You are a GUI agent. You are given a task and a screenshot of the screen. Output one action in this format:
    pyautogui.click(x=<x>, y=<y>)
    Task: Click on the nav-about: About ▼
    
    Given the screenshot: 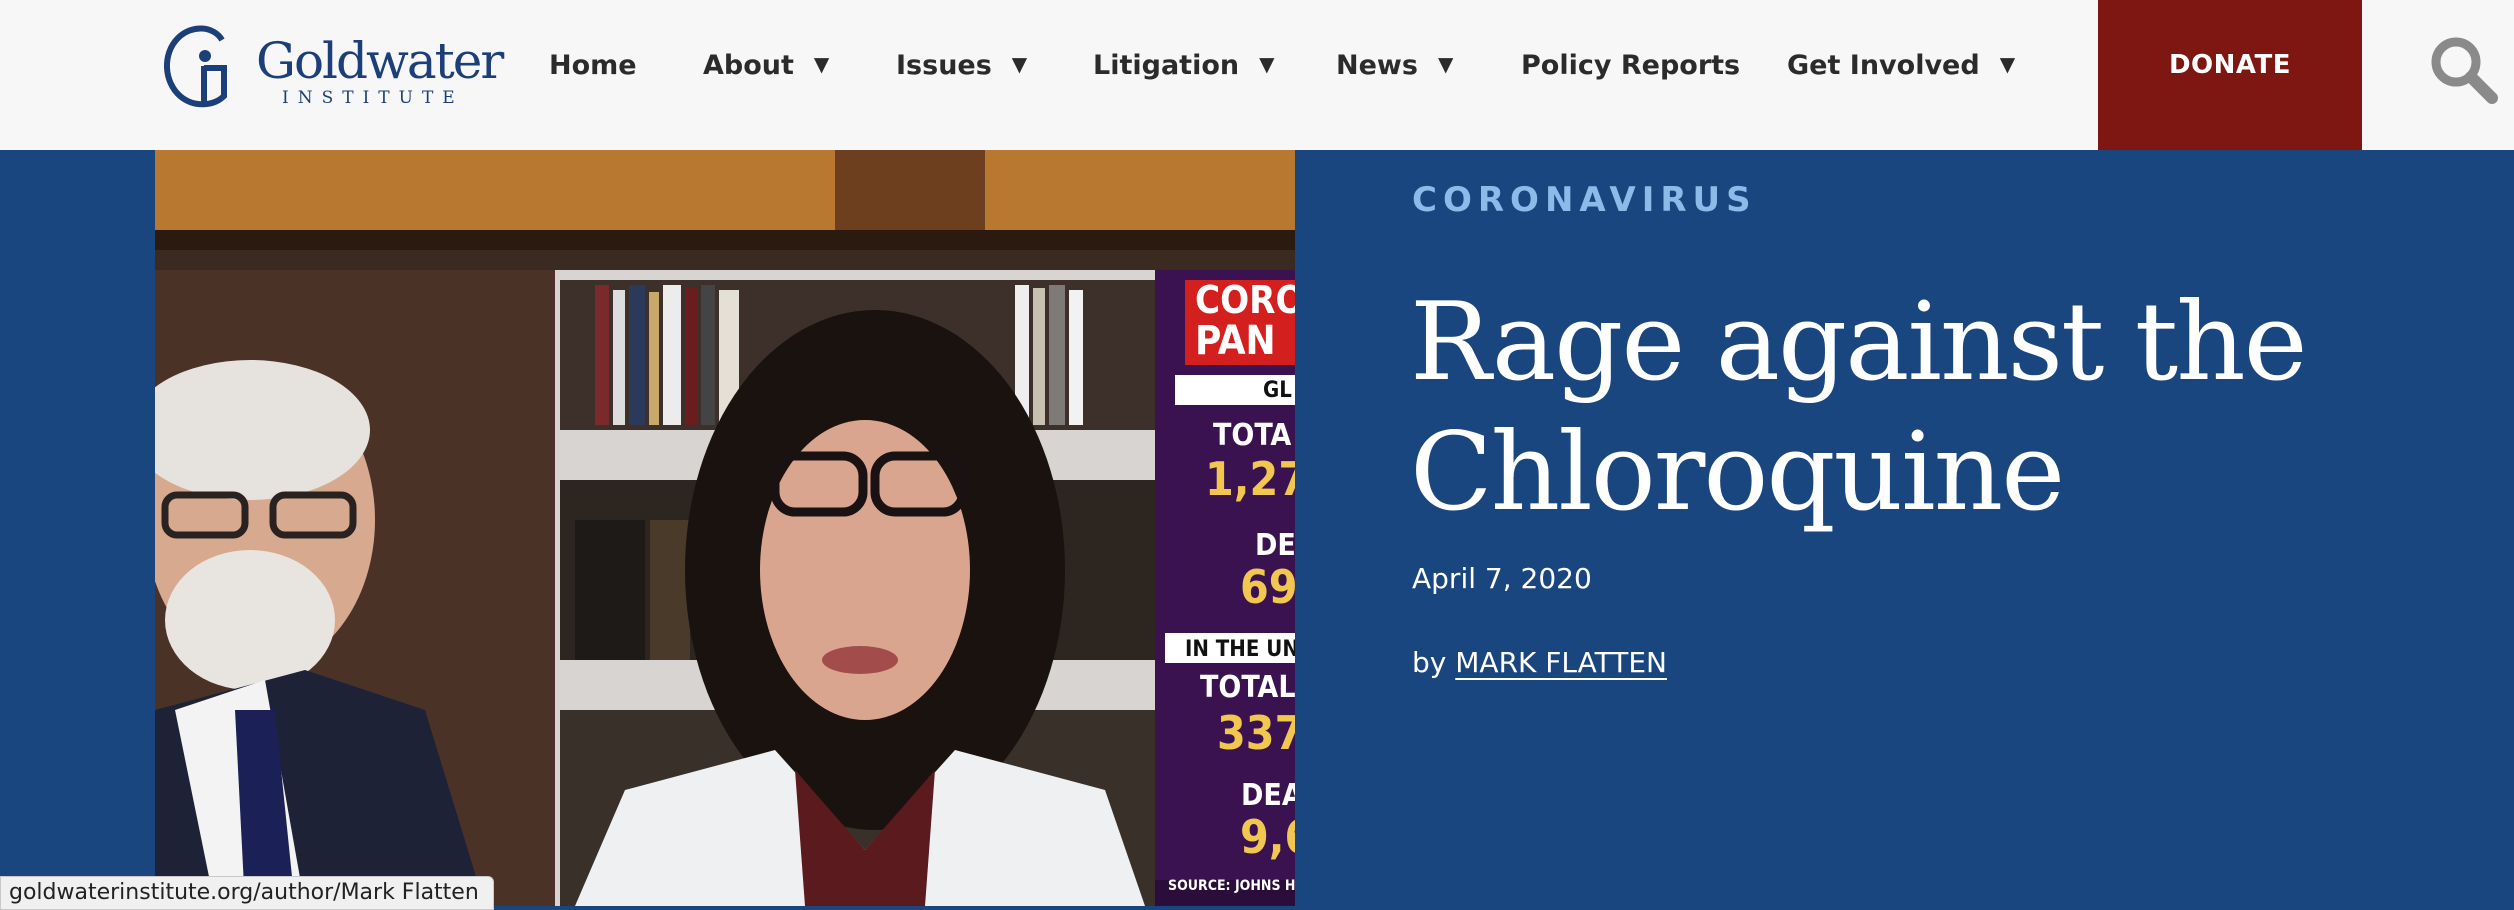 What is the action you would take?
    pyautogui.click(x=766, y=66)
    